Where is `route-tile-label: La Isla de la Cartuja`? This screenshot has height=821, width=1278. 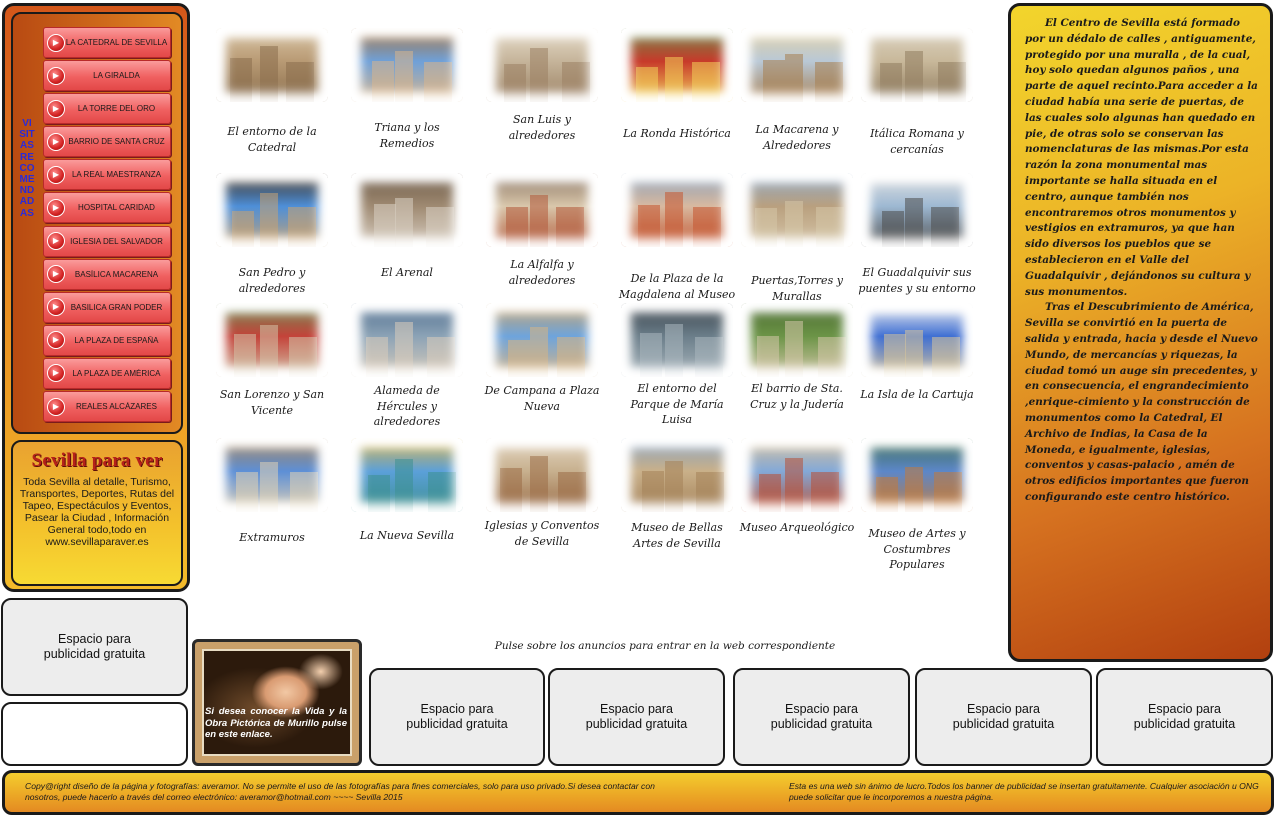
route-tile-label: La Isla de la Cartuja is located at coordinates (917, 394).